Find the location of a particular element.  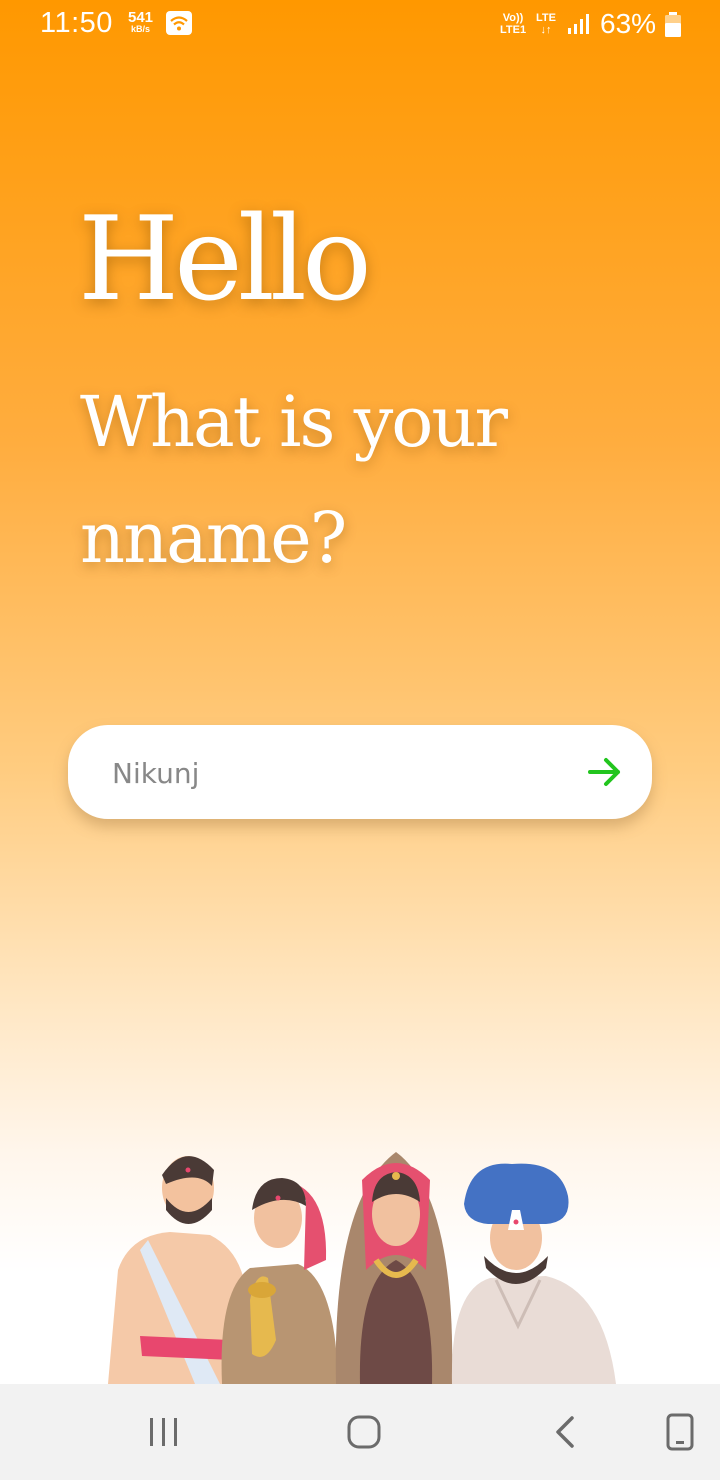

lte-arrows: ↓↑ is located at coordinates (546, 30).